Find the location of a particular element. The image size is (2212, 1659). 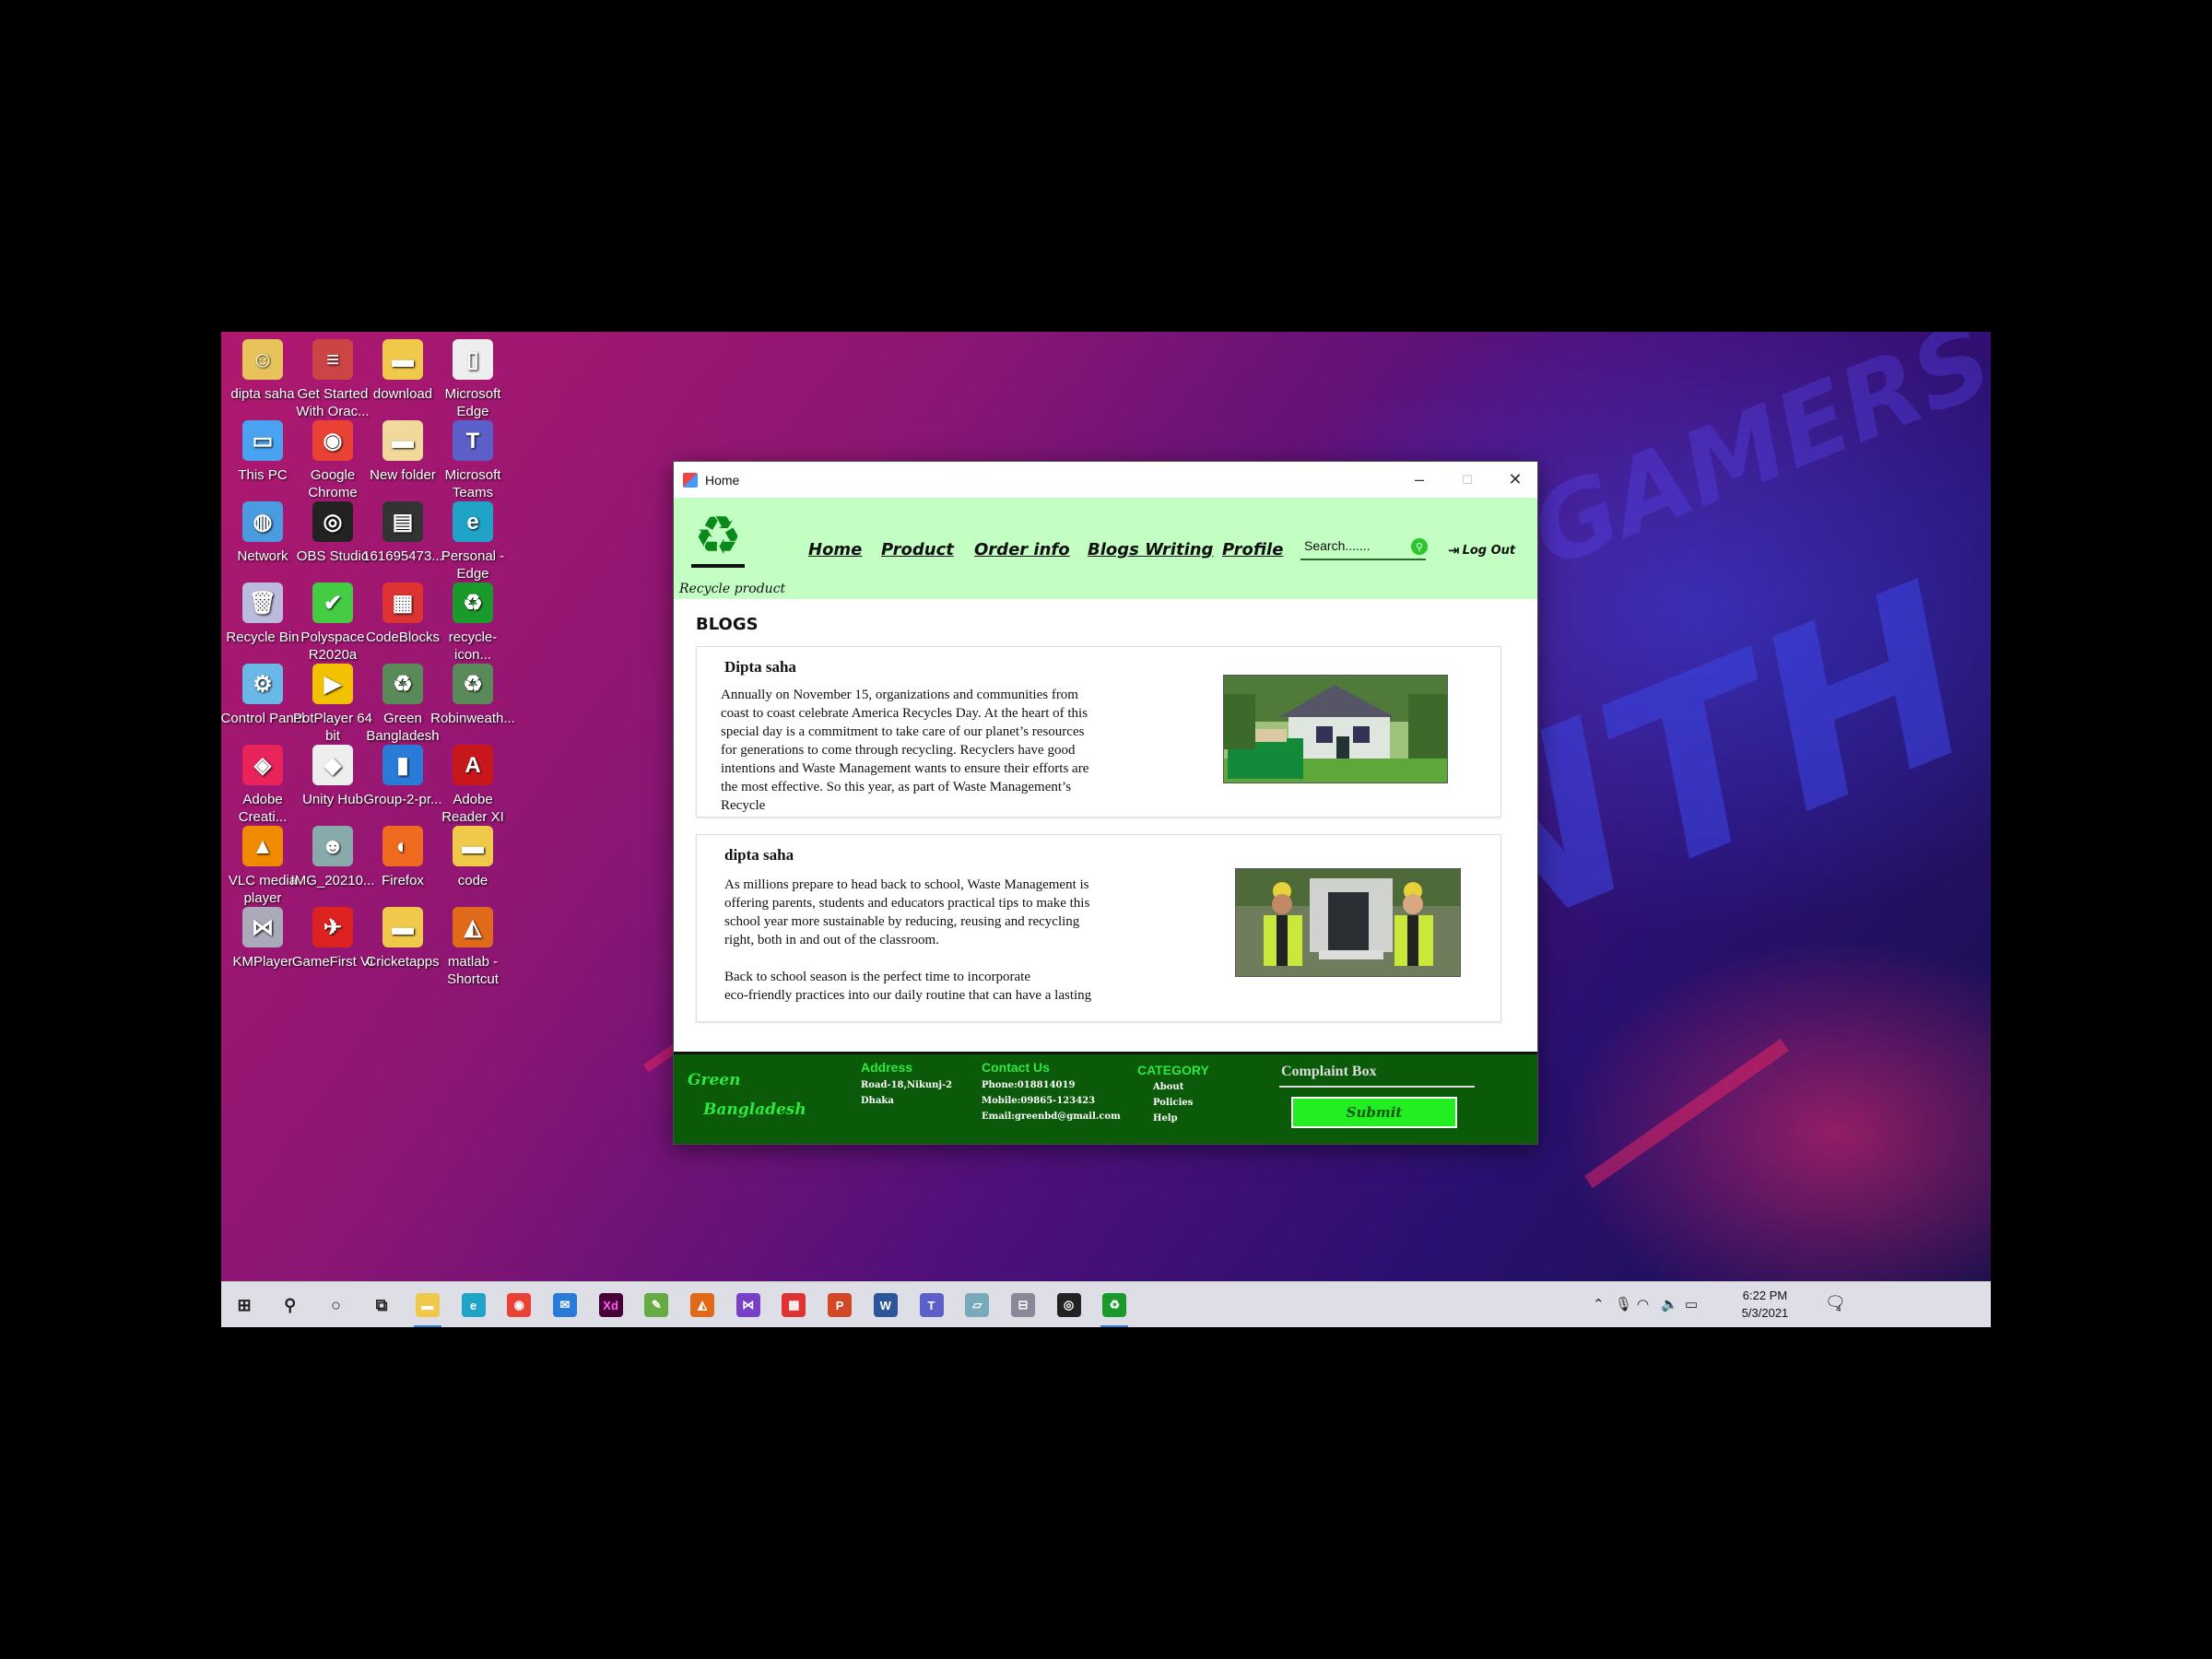

recycle-bin-icon: 🗑 is located at coordinates (262, 602).